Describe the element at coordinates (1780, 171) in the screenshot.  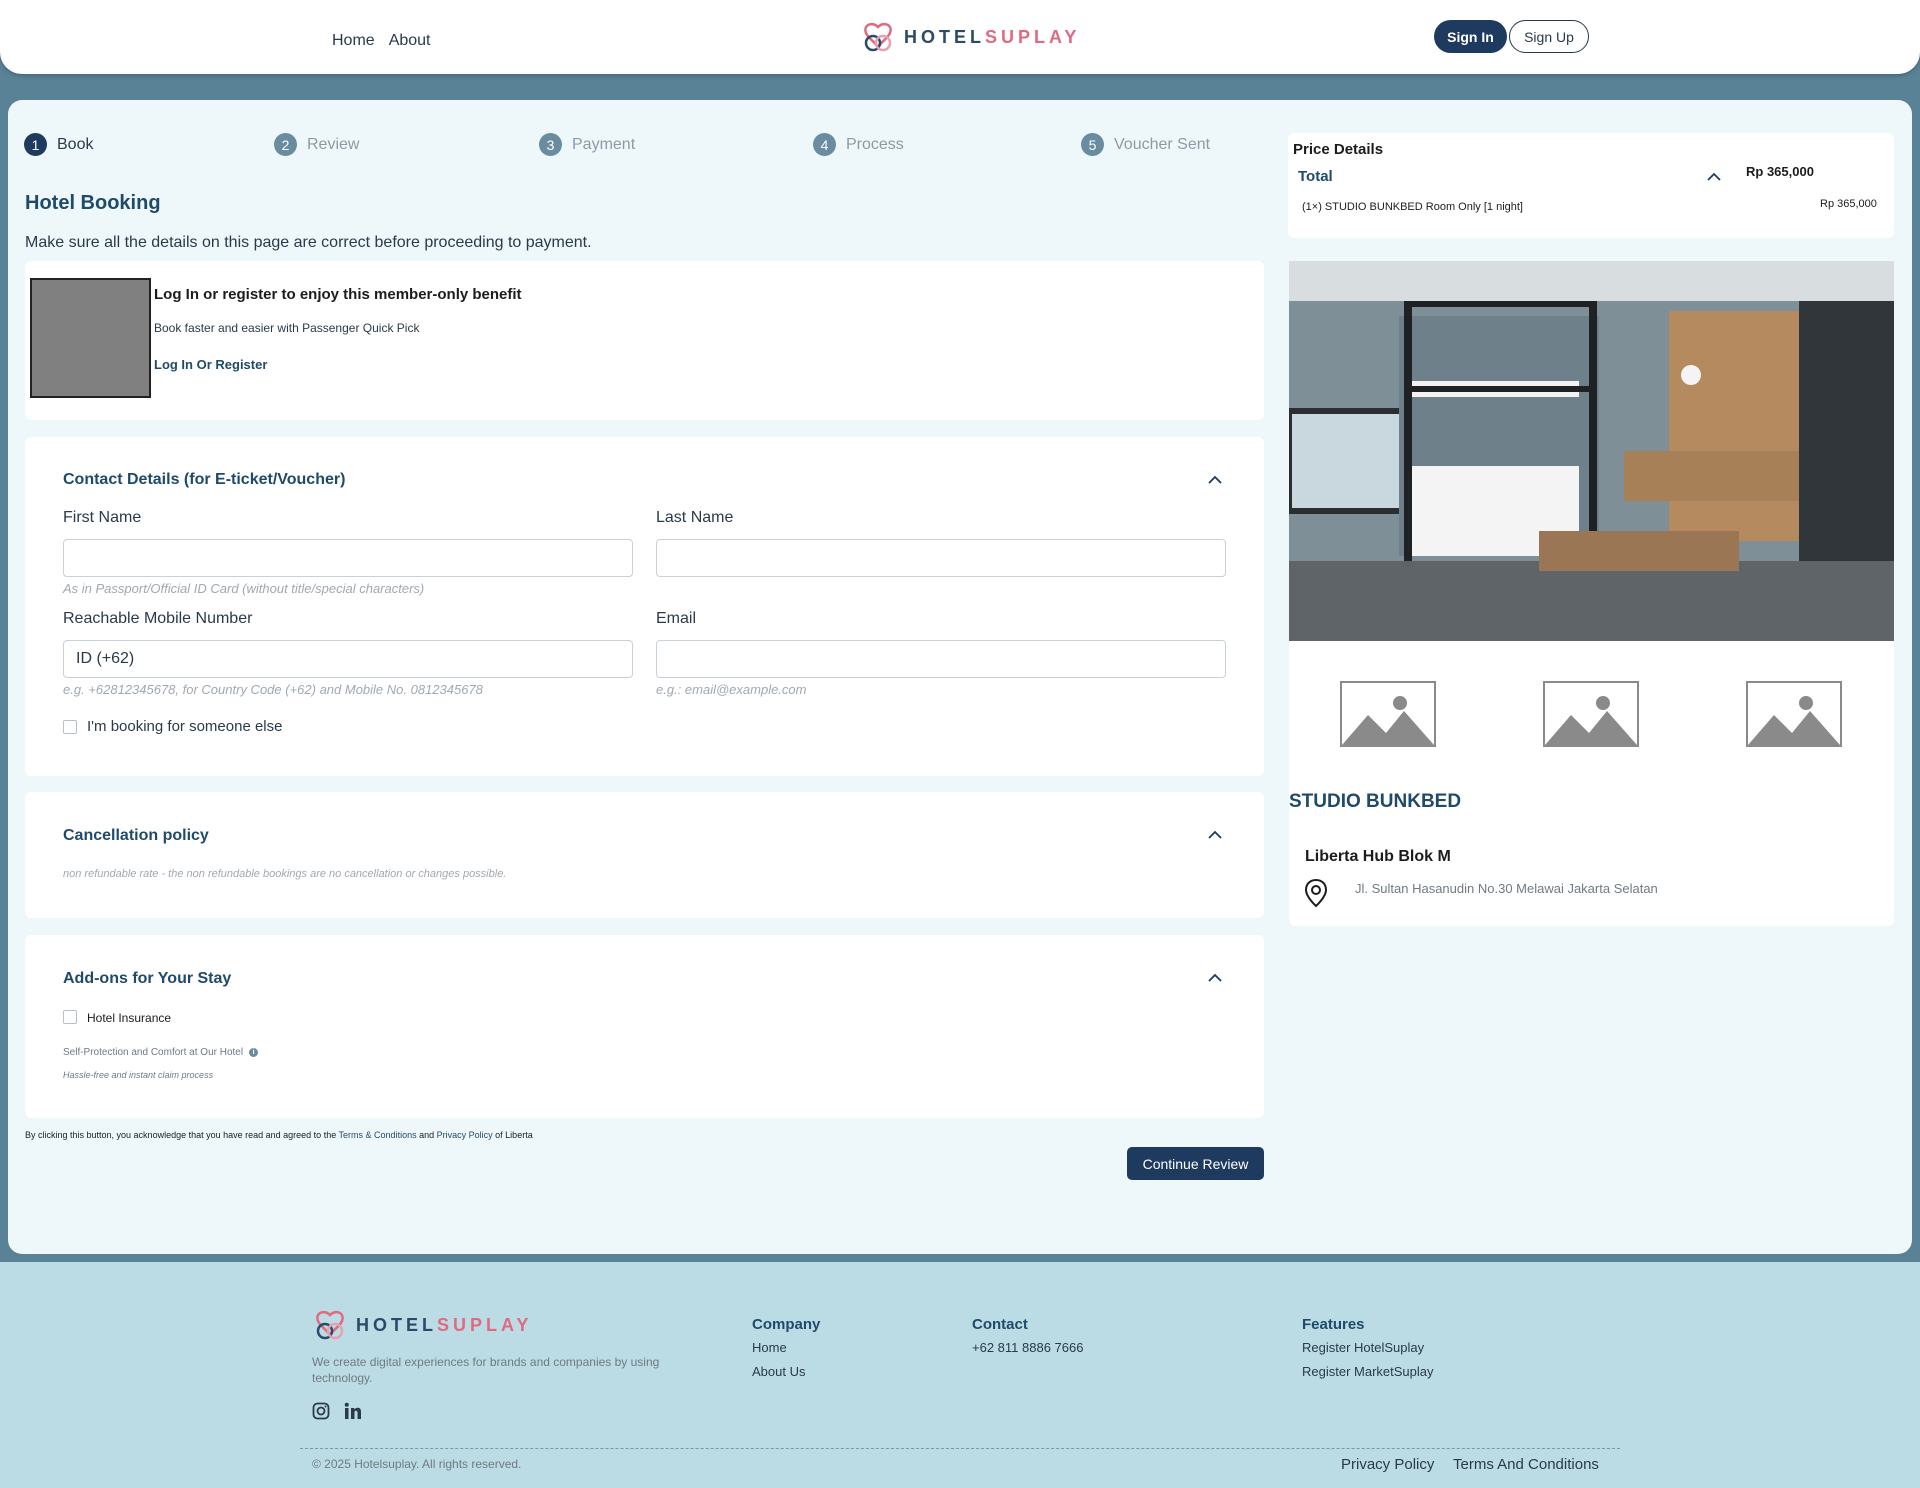
I see `total-value: Rp 365,000` at that location.